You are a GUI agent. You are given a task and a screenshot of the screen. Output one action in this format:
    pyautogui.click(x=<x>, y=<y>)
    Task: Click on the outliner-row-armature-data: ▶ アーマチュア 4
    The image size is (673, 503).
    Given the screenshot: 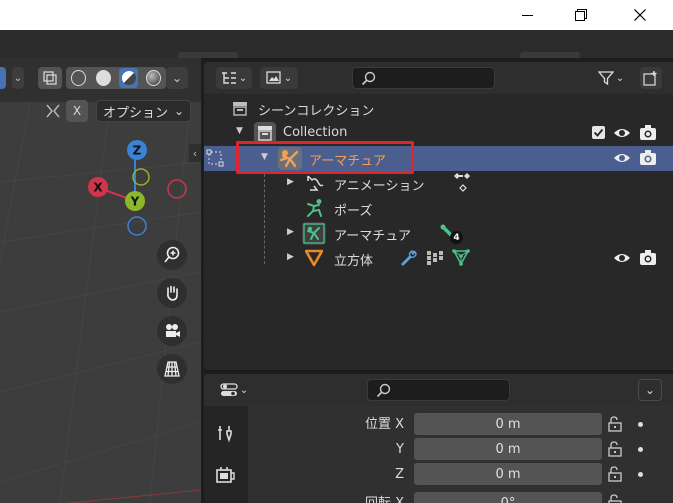 What is the action you would take?
    pyautogui.click(x=438, y=233)
    